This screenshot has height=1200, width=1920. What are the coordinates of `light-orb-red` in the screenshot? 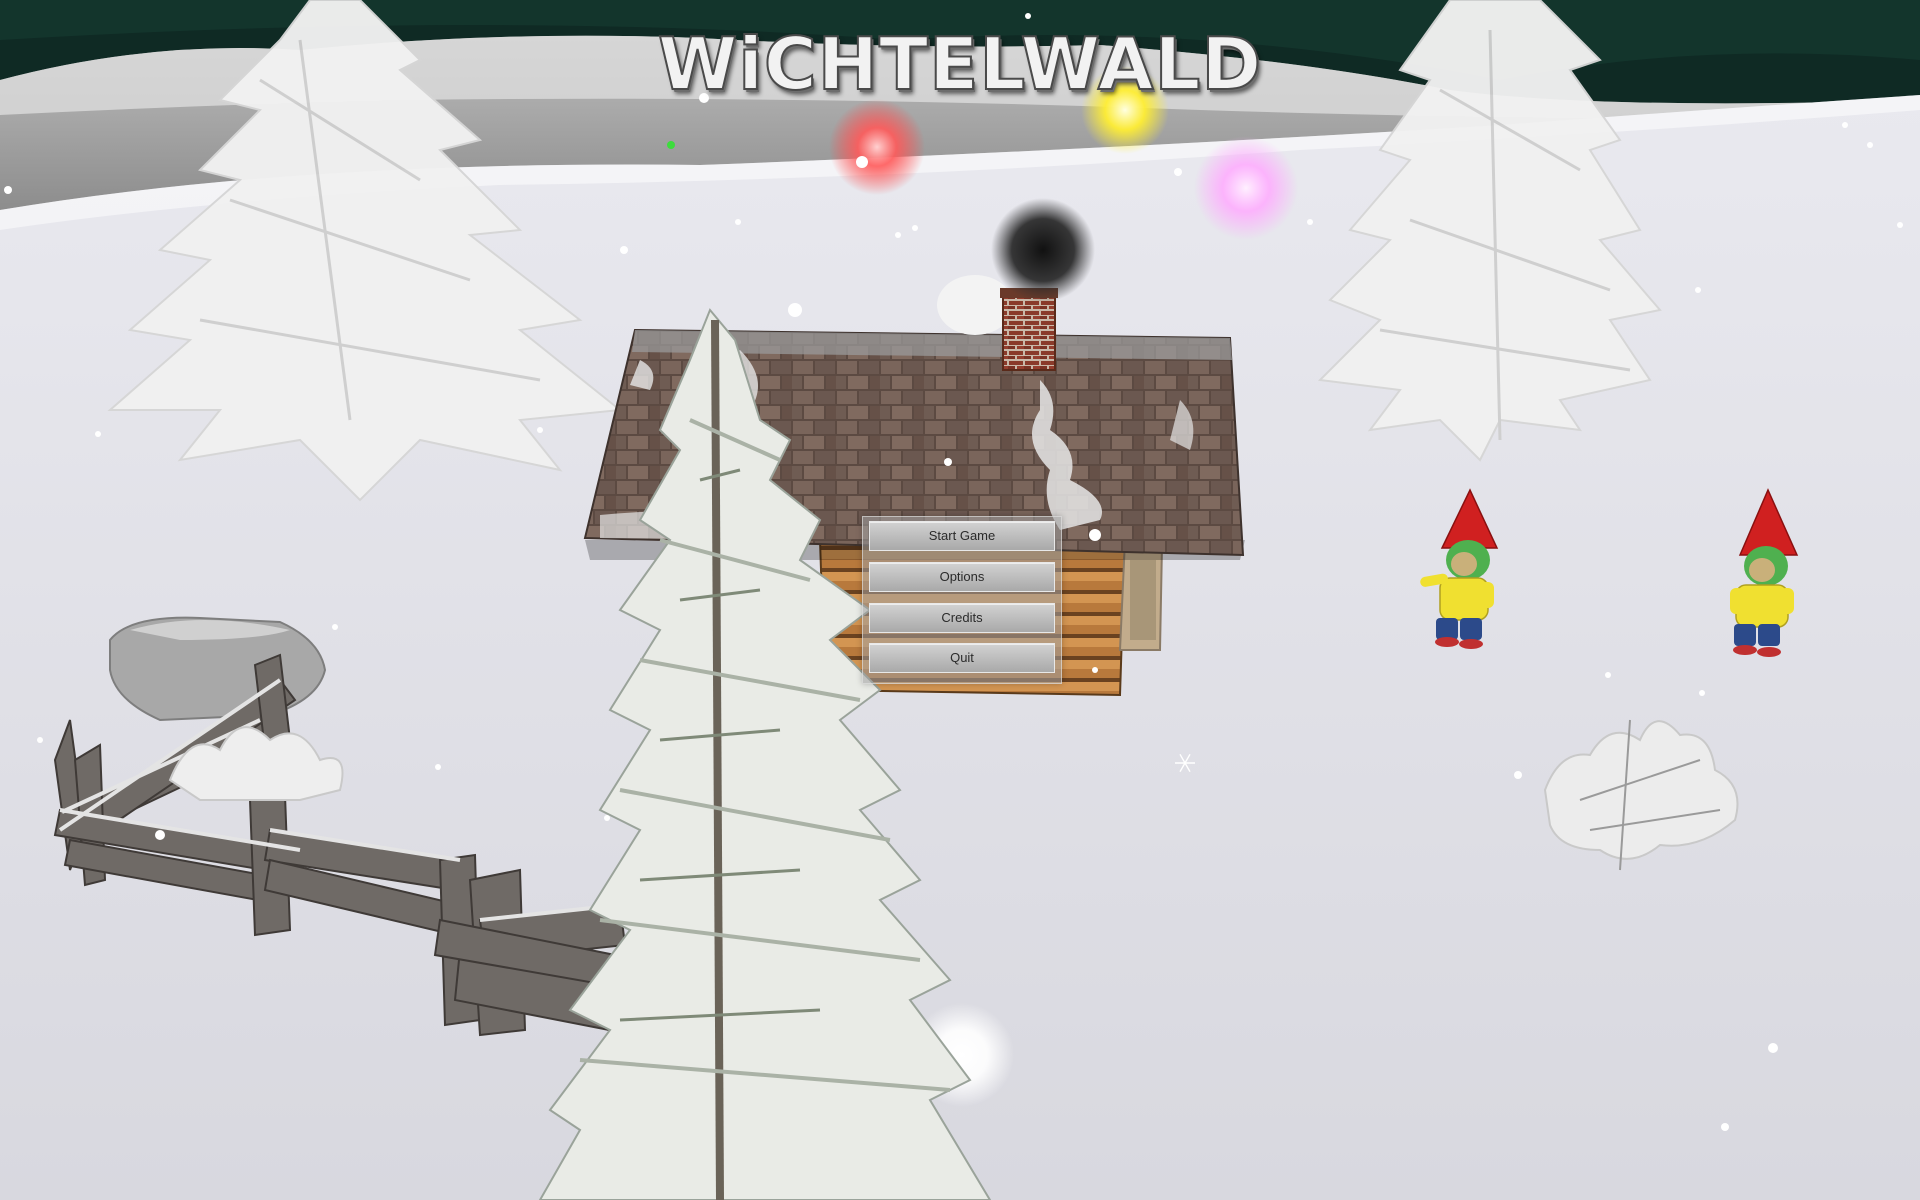 It's located at (877, 147).